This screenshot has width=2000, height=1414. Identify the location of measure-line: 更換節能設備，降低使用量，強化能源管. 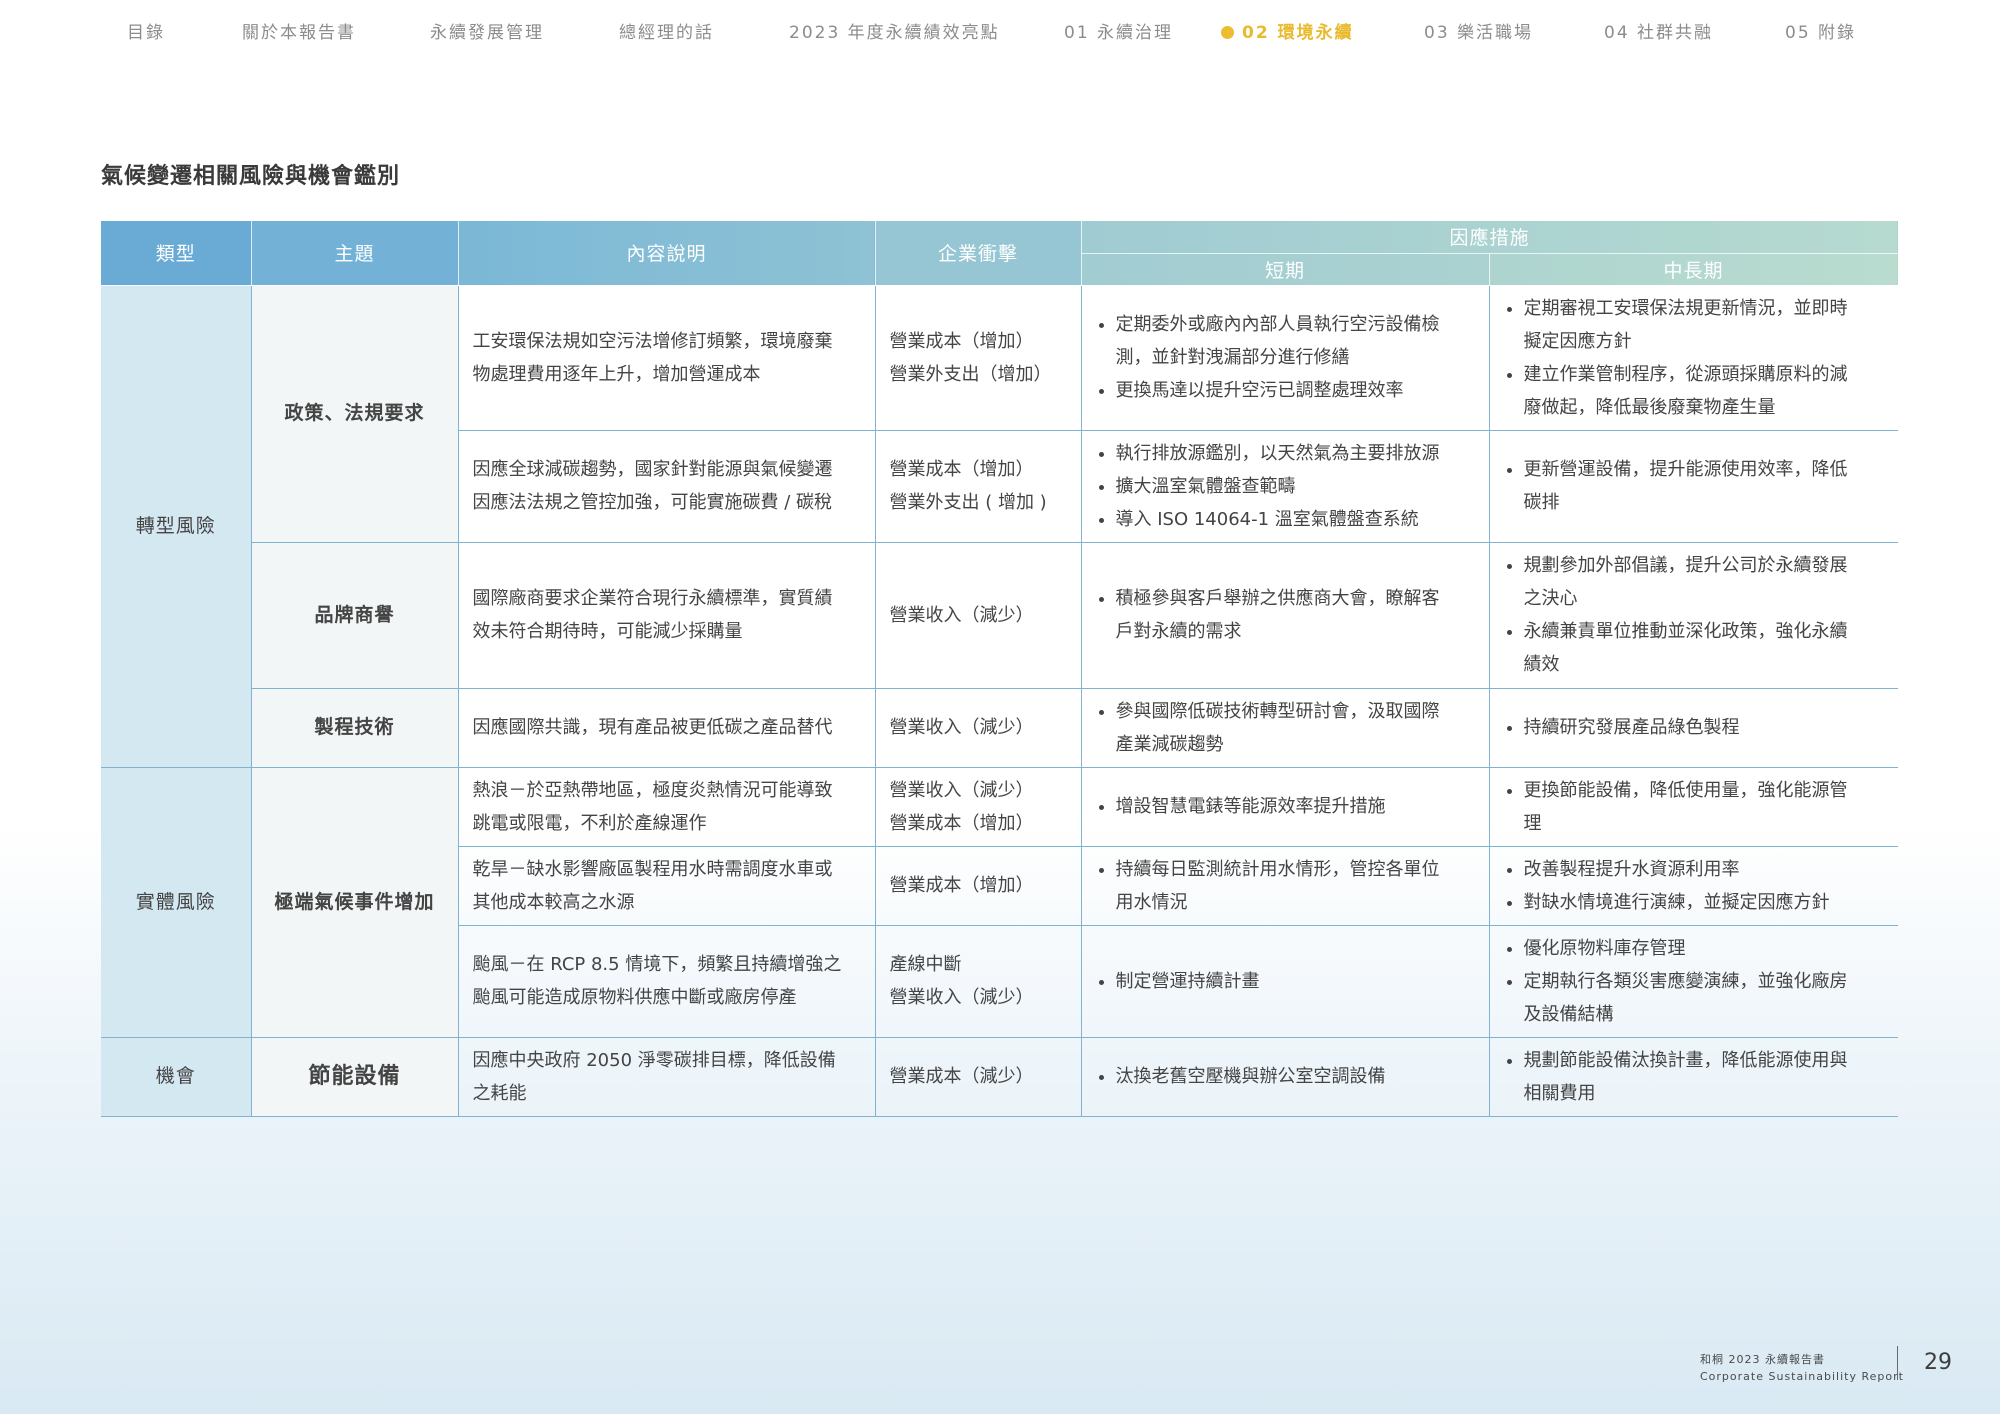
(1685, 790).